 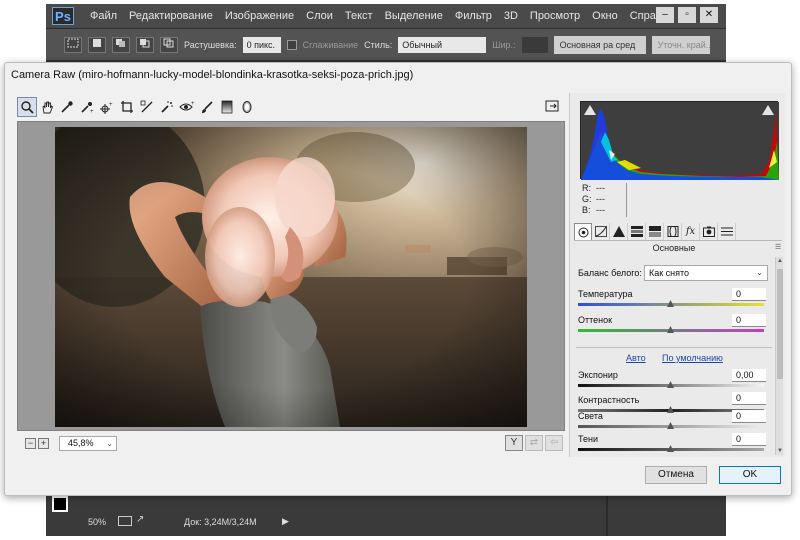 What do you see at coordinates (679, 140) in the screenshot?
I see `histogram` at bounding box center [679, 140].